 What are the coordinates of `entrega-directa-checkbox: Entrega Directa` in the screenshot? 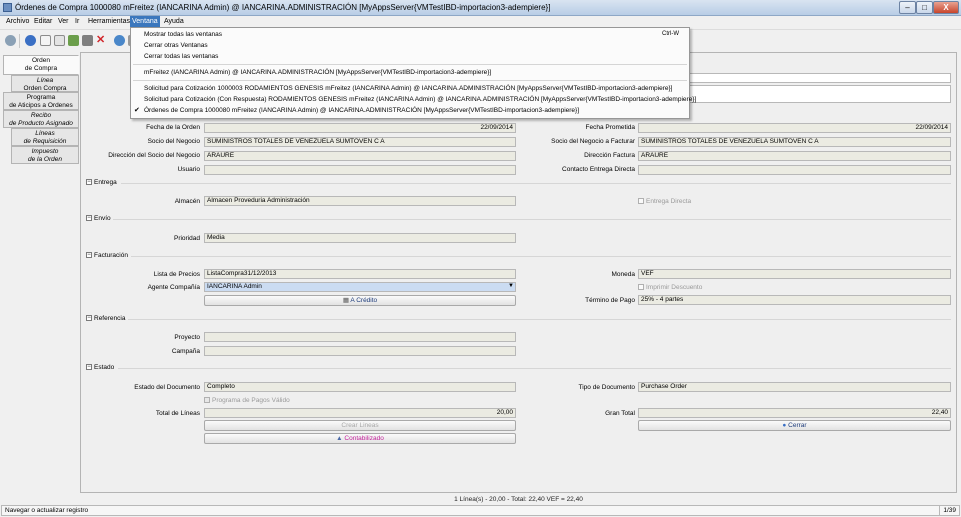 It's located at (664, 201).